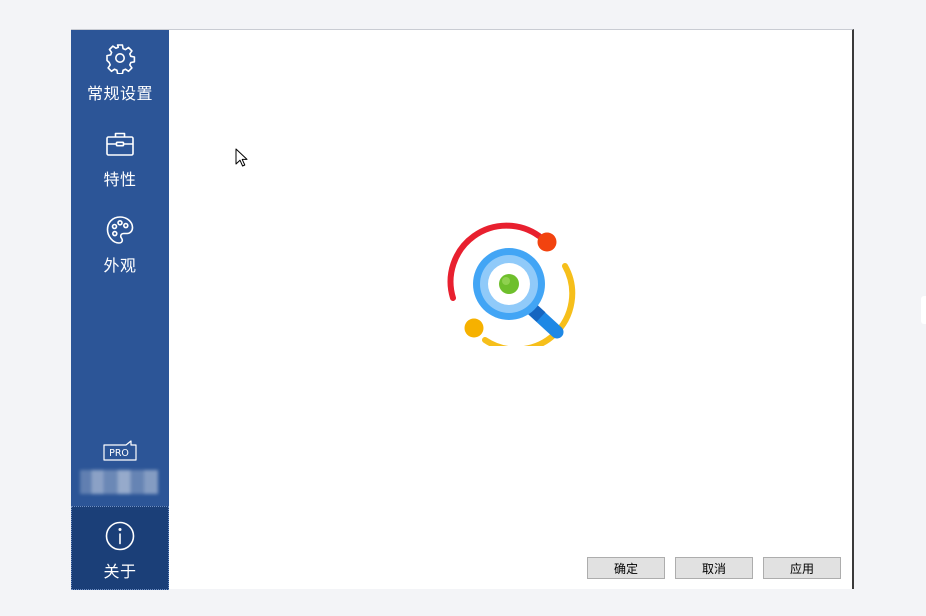  What do you see at coordinates (119, 93) in the screenshot?
I see `sidebar-item-label: 常规设置` at bounding box center [119, 93].